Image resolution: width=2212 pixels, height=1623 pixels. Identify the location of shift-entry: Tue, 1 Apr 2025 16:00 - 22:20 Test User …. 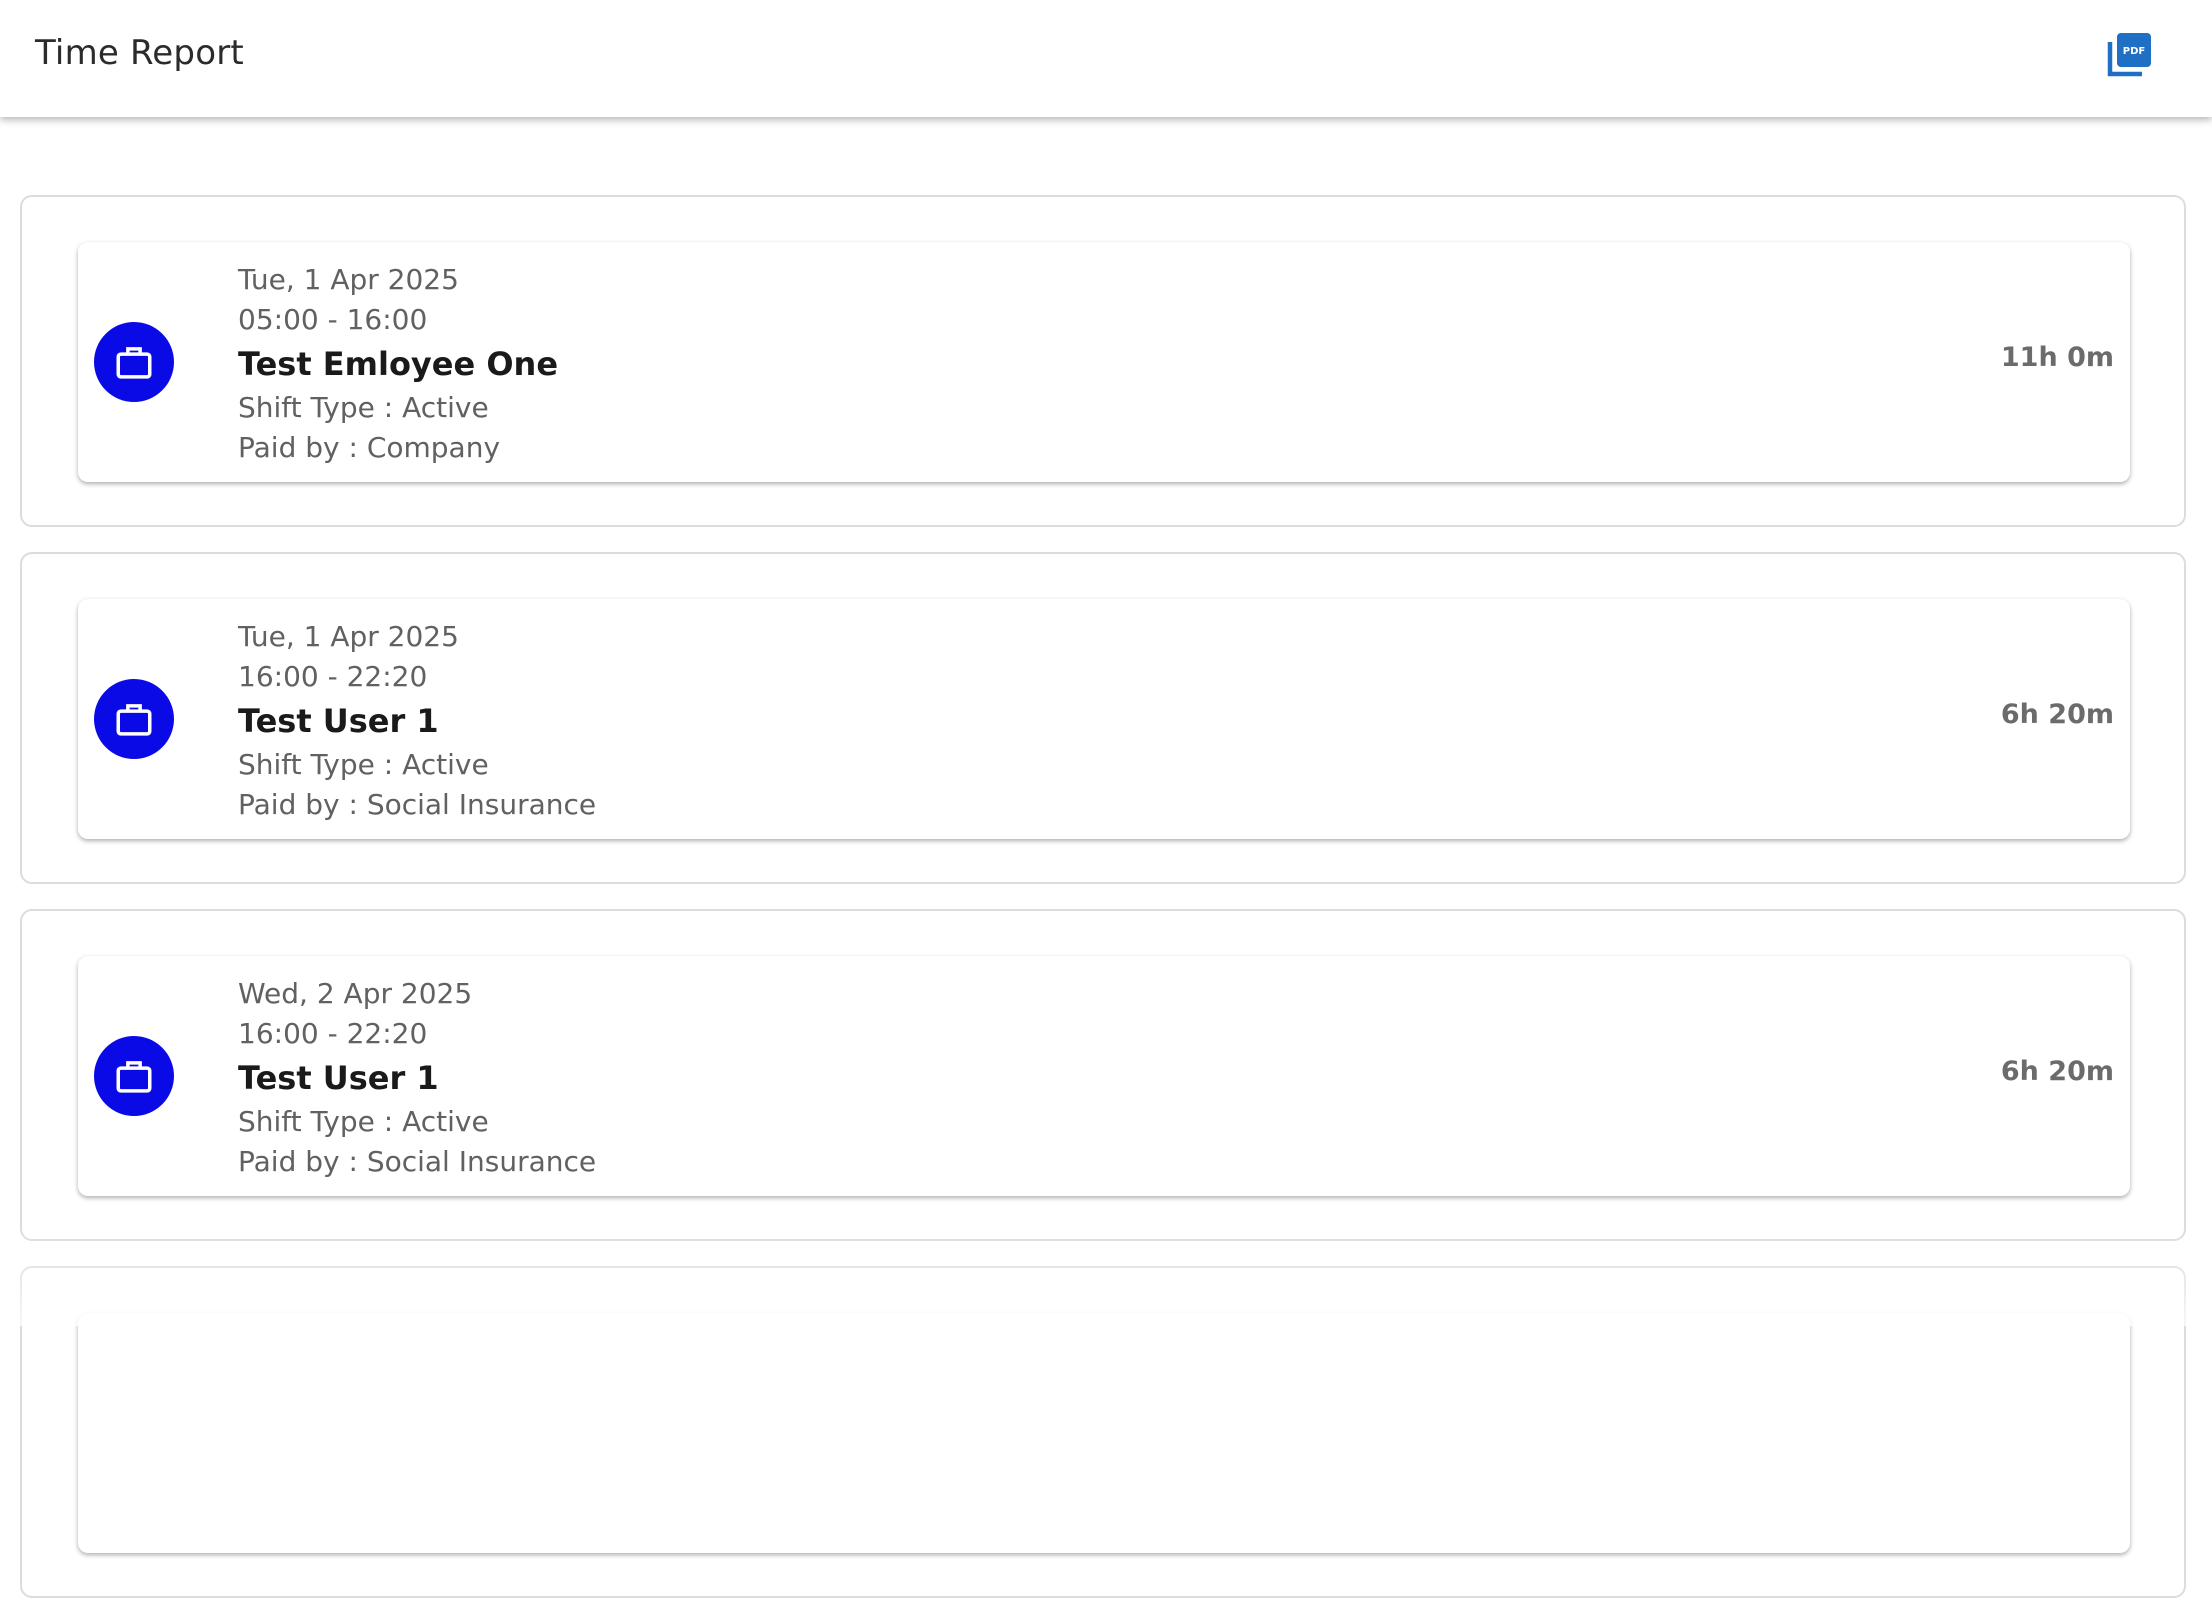
(1104, 719).